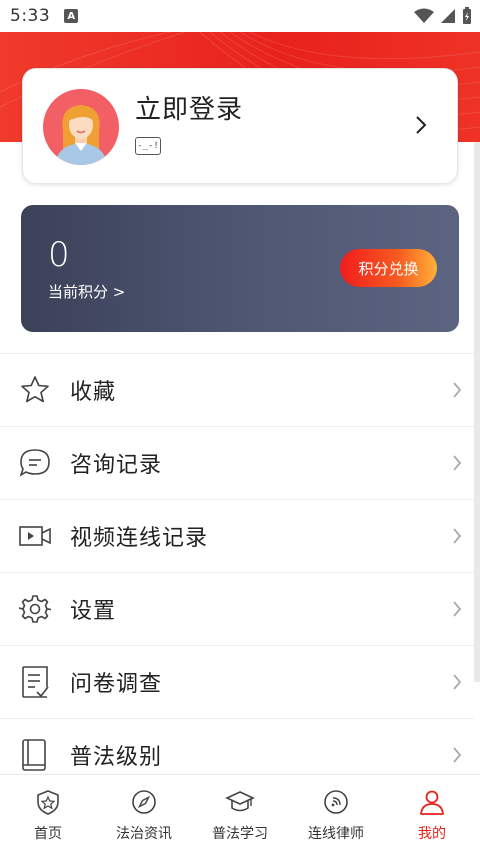 This screenshot has height=854, width=480. I want to click on compass-icon, so click(144, 802).